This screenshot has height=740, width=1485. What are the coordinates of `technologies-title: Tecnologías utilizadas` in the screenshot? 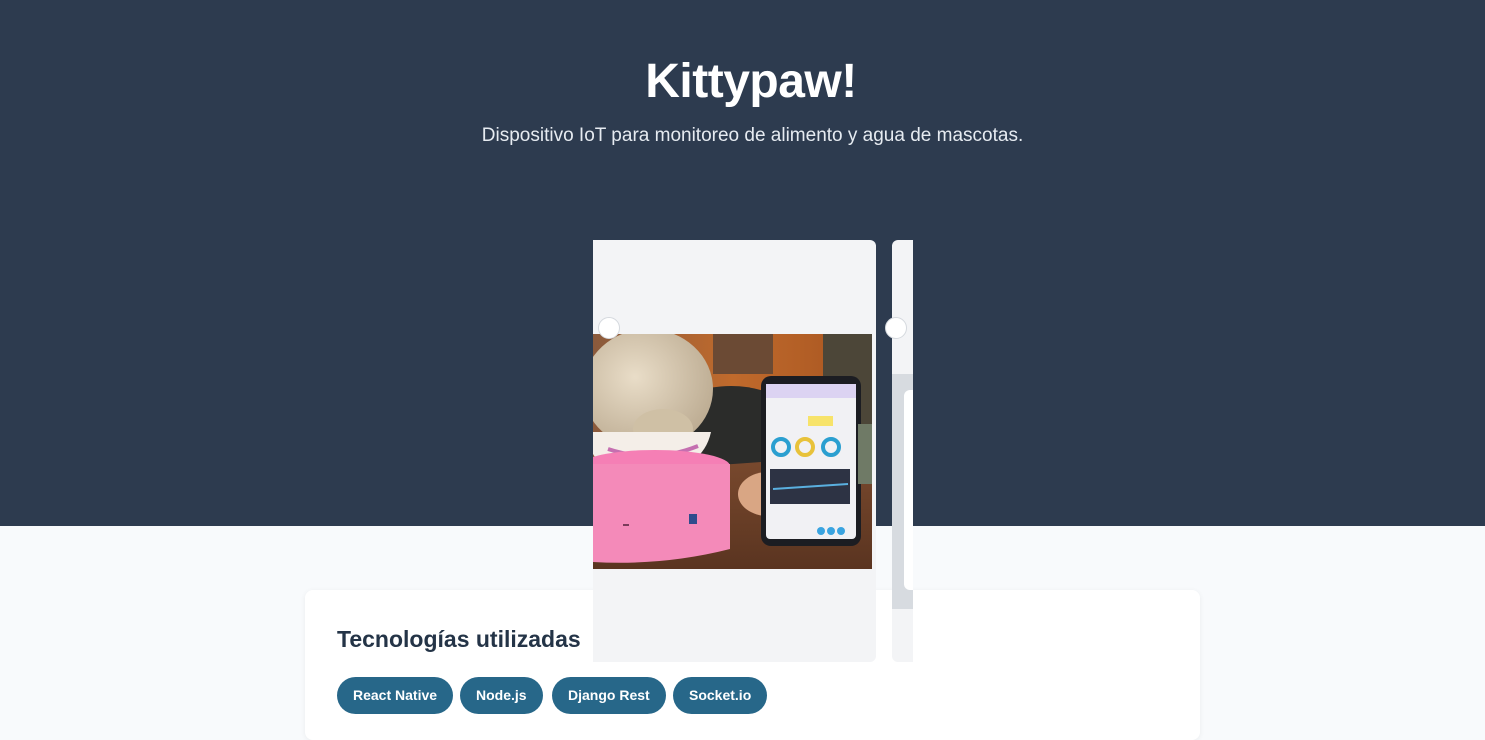 It's located at (459, 639).